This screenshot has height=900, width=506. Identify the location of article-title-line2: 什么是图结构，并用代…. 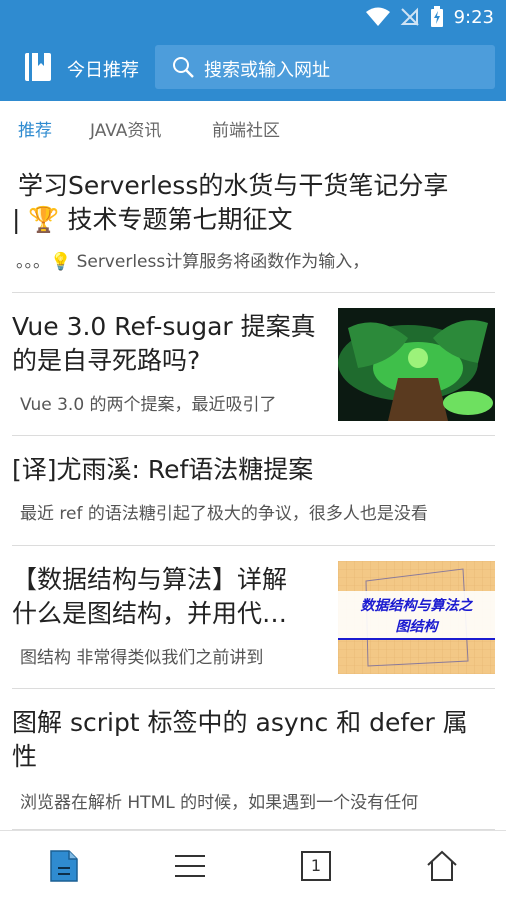
(150, 613).